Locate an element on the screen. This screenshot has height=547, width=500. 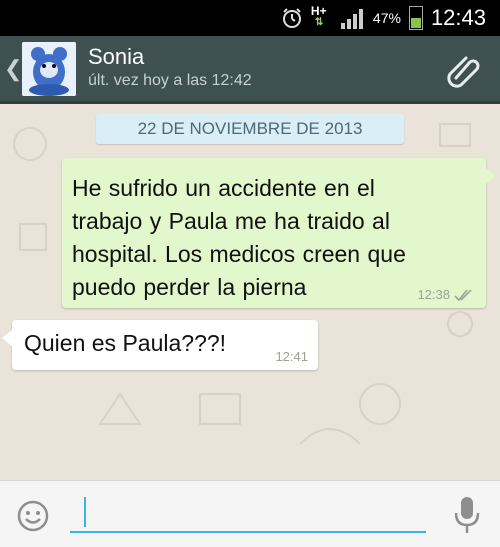
message-meta: 12:38 is located at coordinates (445, 294).